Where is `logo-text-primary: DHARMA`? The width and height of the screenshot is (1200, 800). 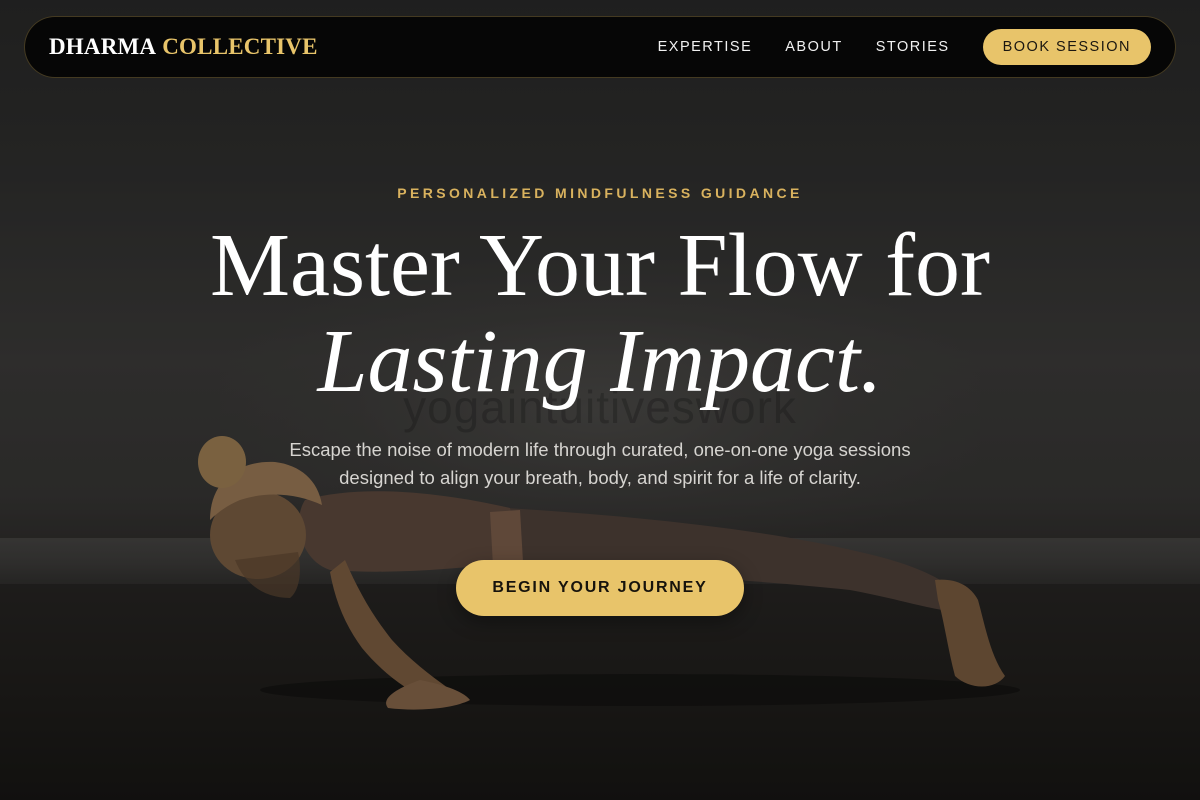 logo-text-primary: DHARMA is located at coordinates (103, 46).